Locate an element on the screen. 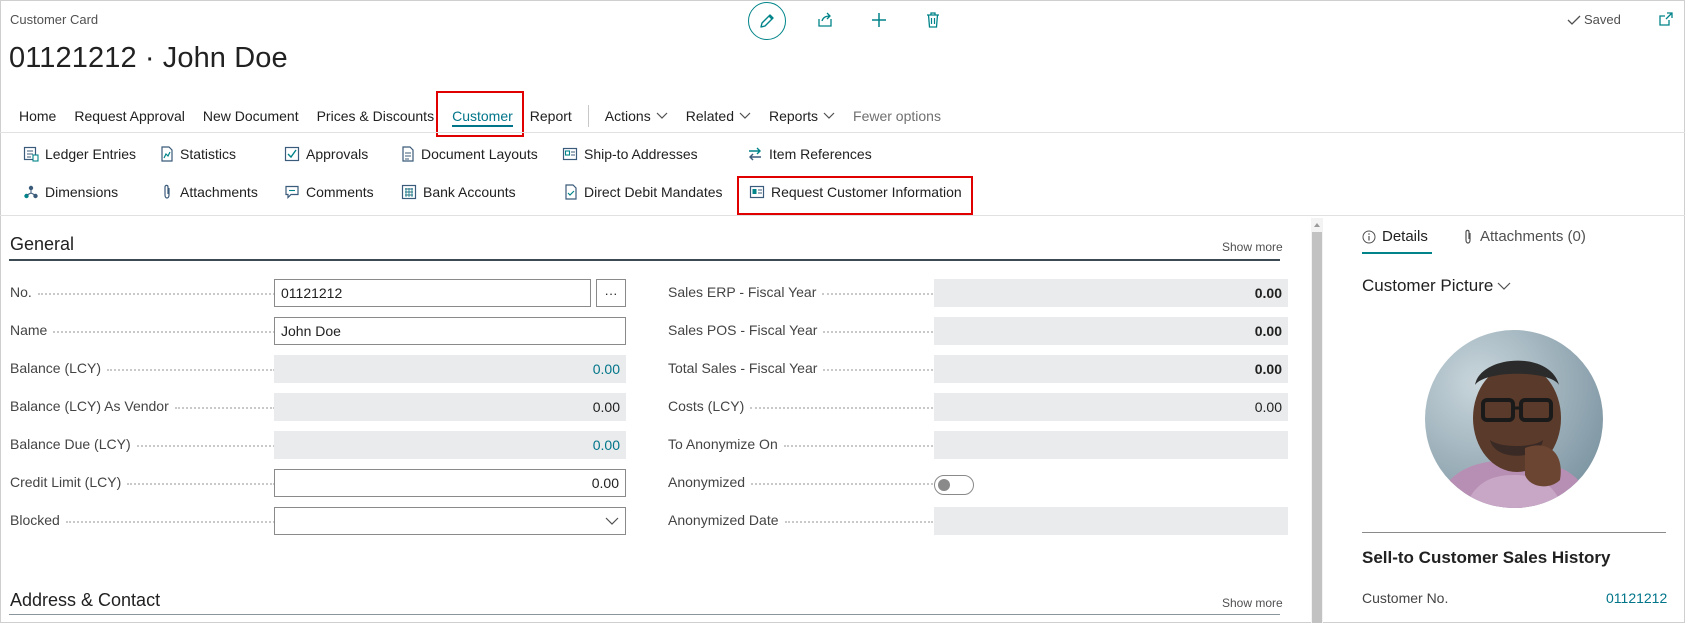  scrollbar-thumb is located at coordinates (1317, 427).